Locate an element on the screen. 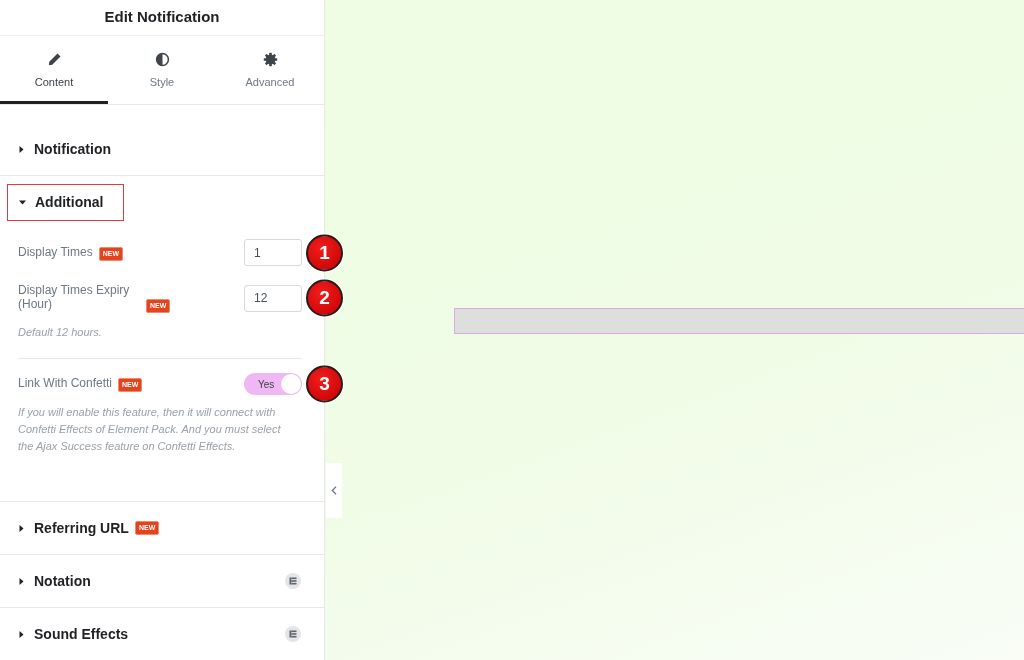 This screenshot has width=1024, height=660. tab: Content is located at coordinates (54, 69).